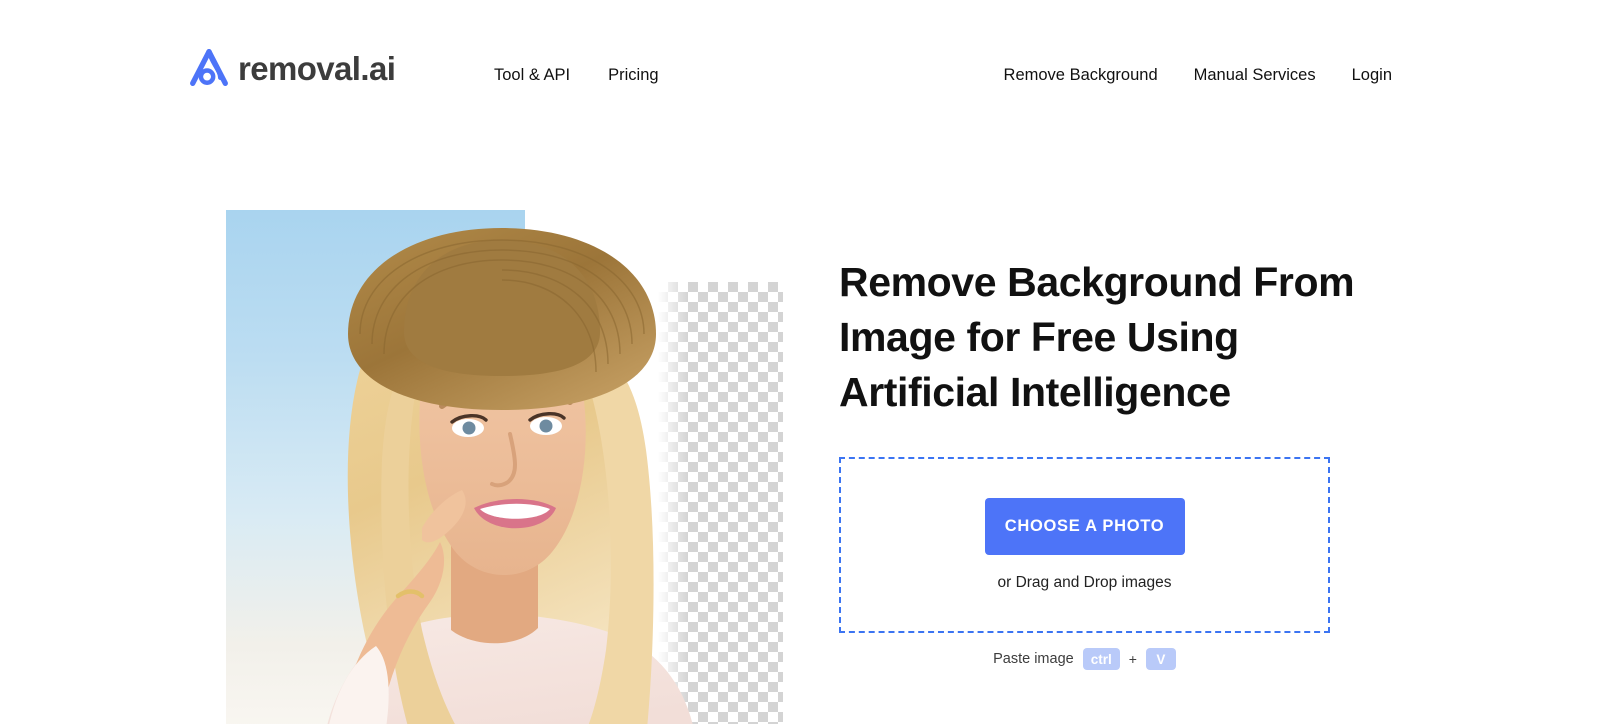 The height and width of the screenshot is (724, 1600). What do you see at coordinates (1081, 75) in the screenshot?
I see `nav-item-remove-background: Remove Background` at bounding box center [1081, 75].